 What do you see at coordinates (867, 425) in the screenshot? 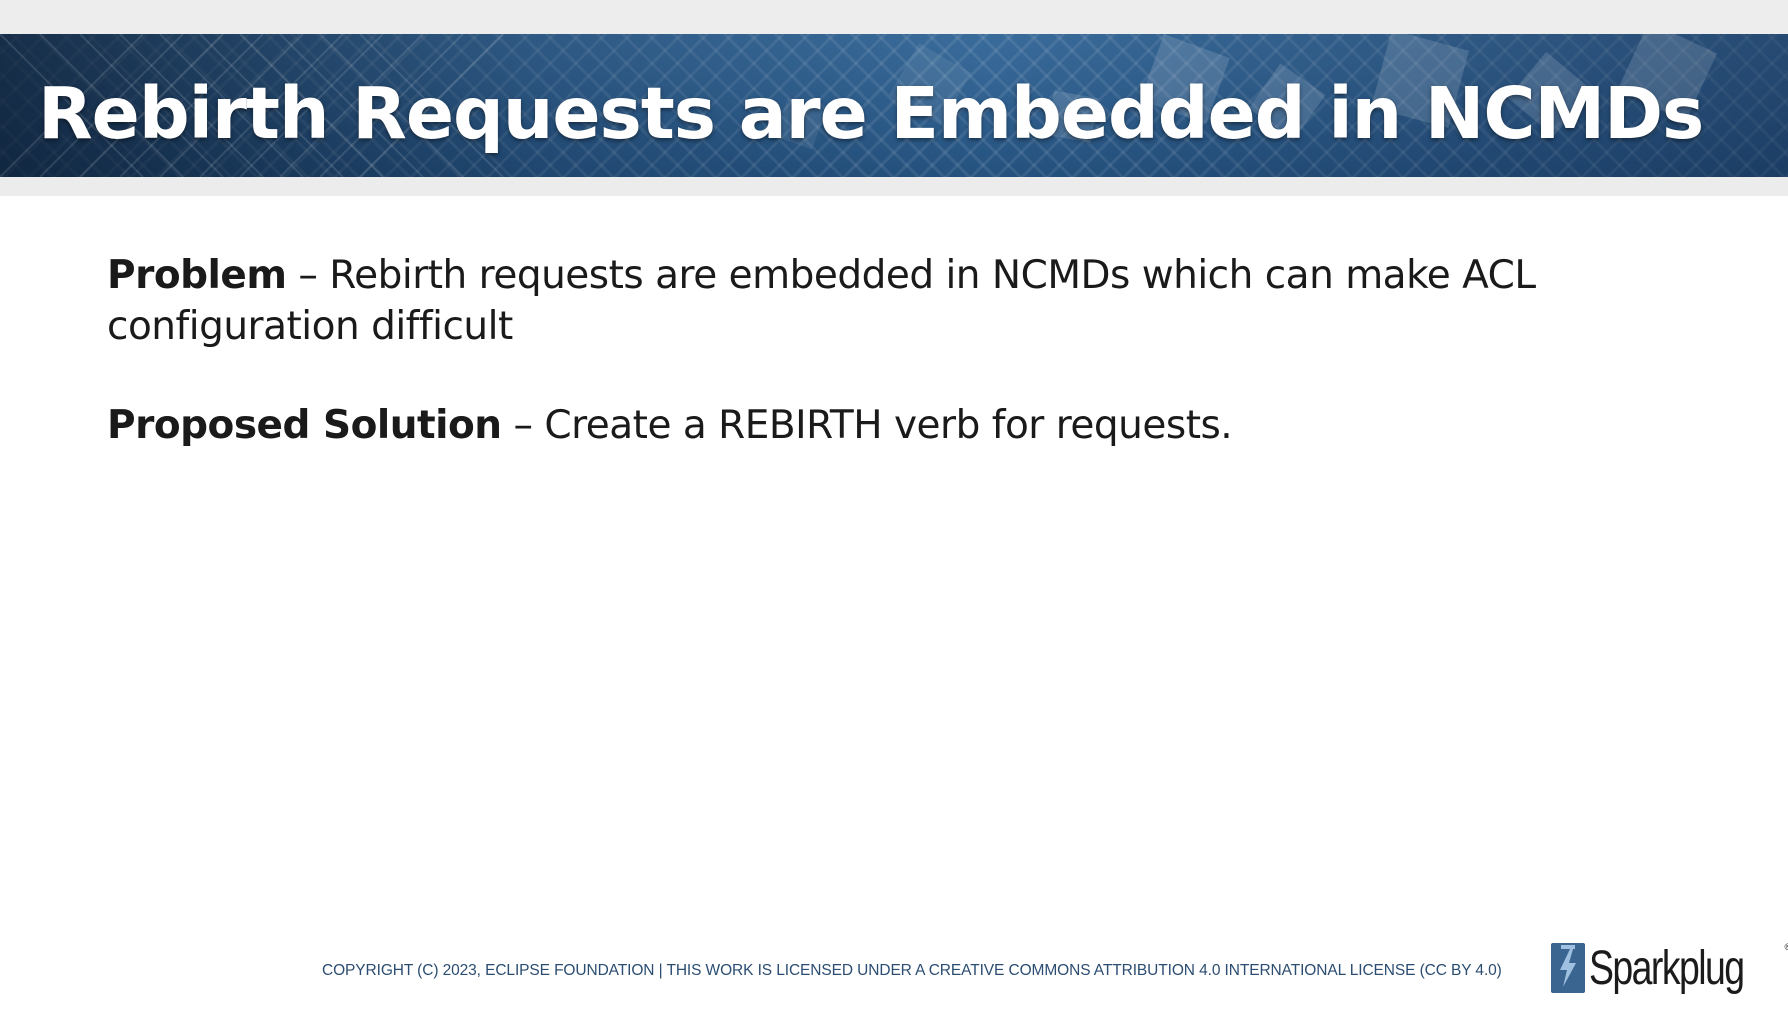
I see `solution-text: – Create a REBIRTH verb for requests.` at bounding box center [867, 425].